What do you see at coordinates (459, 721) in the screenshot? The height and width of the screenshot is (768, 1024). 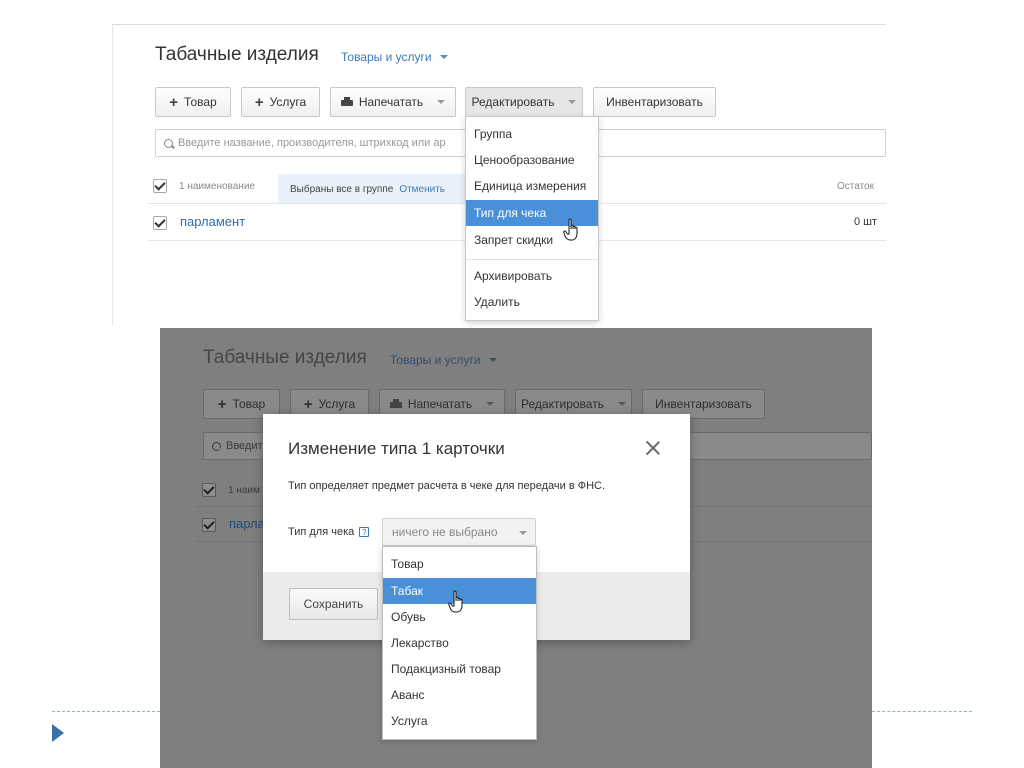 I see `option-service: Услуга` at bounding box center [459, 721].